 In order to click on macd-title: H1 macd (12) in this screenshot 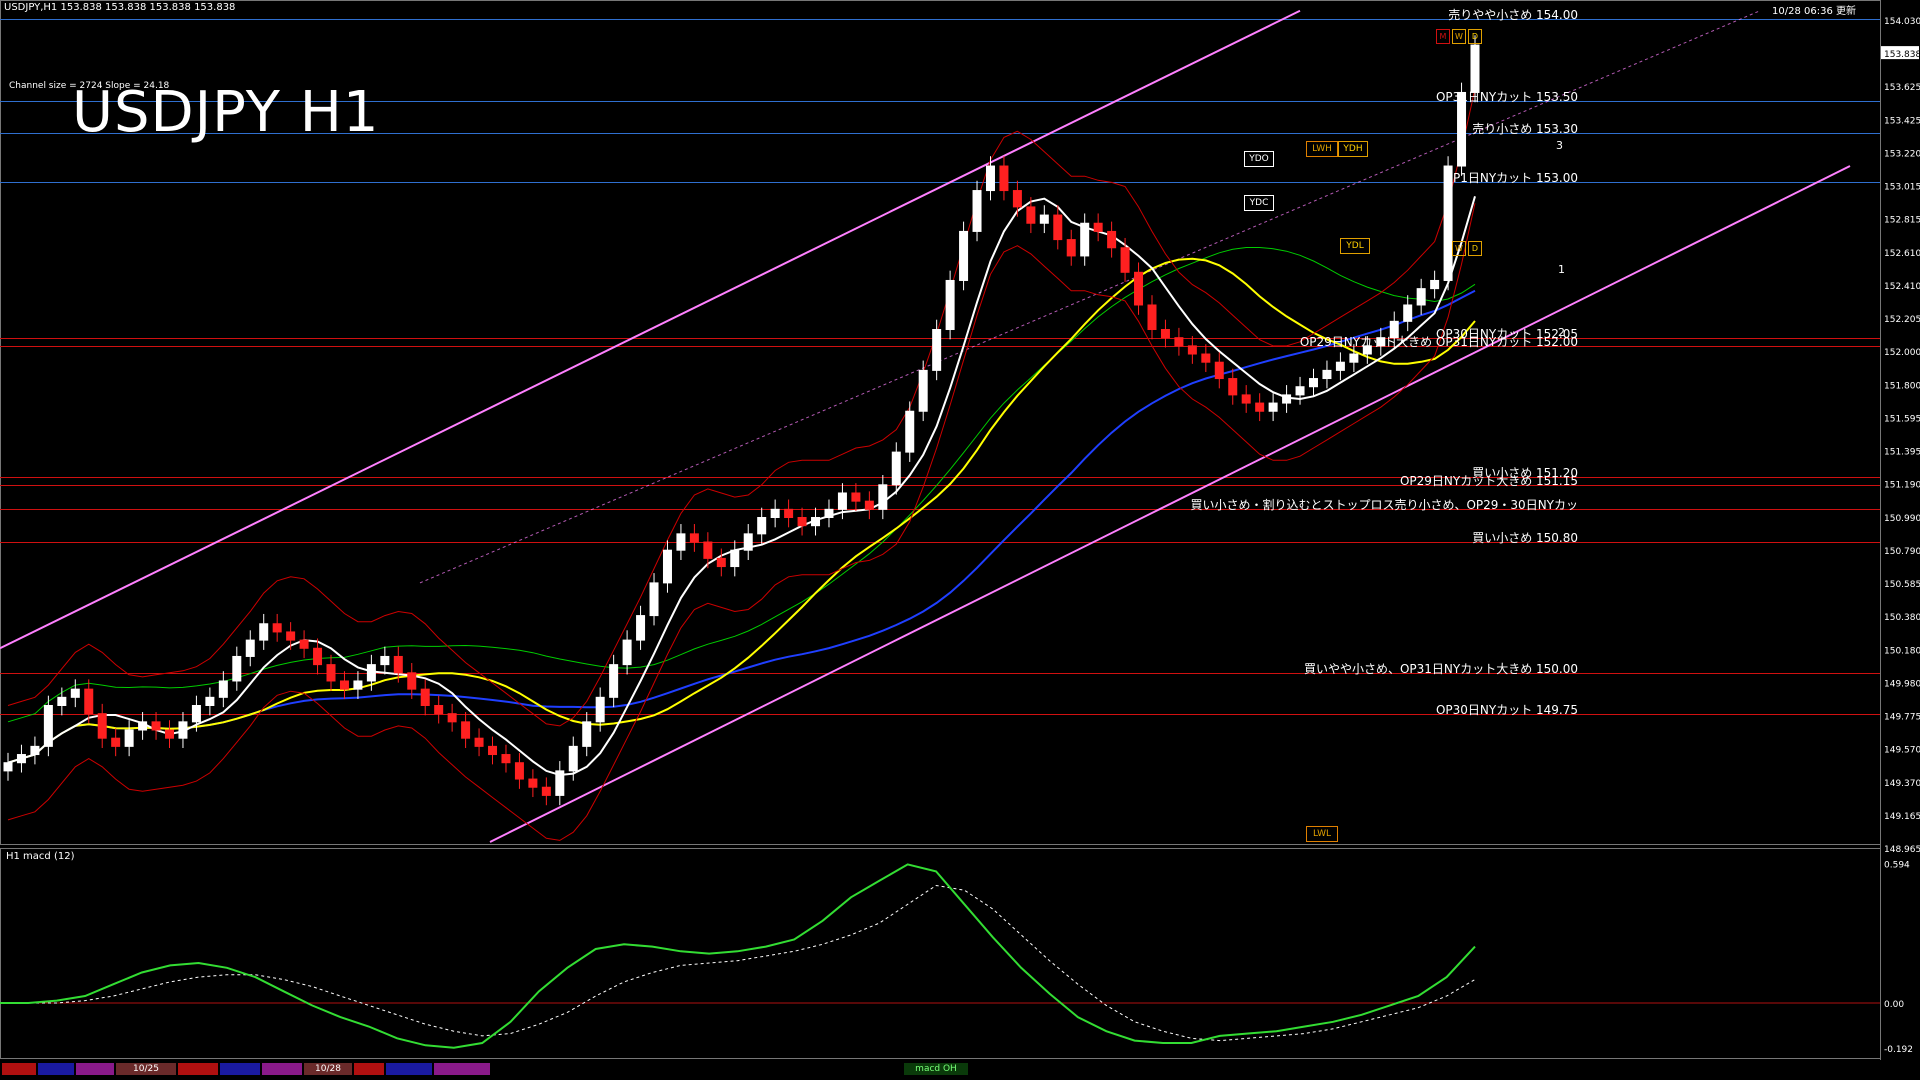, I will do `click(40, 856)`.